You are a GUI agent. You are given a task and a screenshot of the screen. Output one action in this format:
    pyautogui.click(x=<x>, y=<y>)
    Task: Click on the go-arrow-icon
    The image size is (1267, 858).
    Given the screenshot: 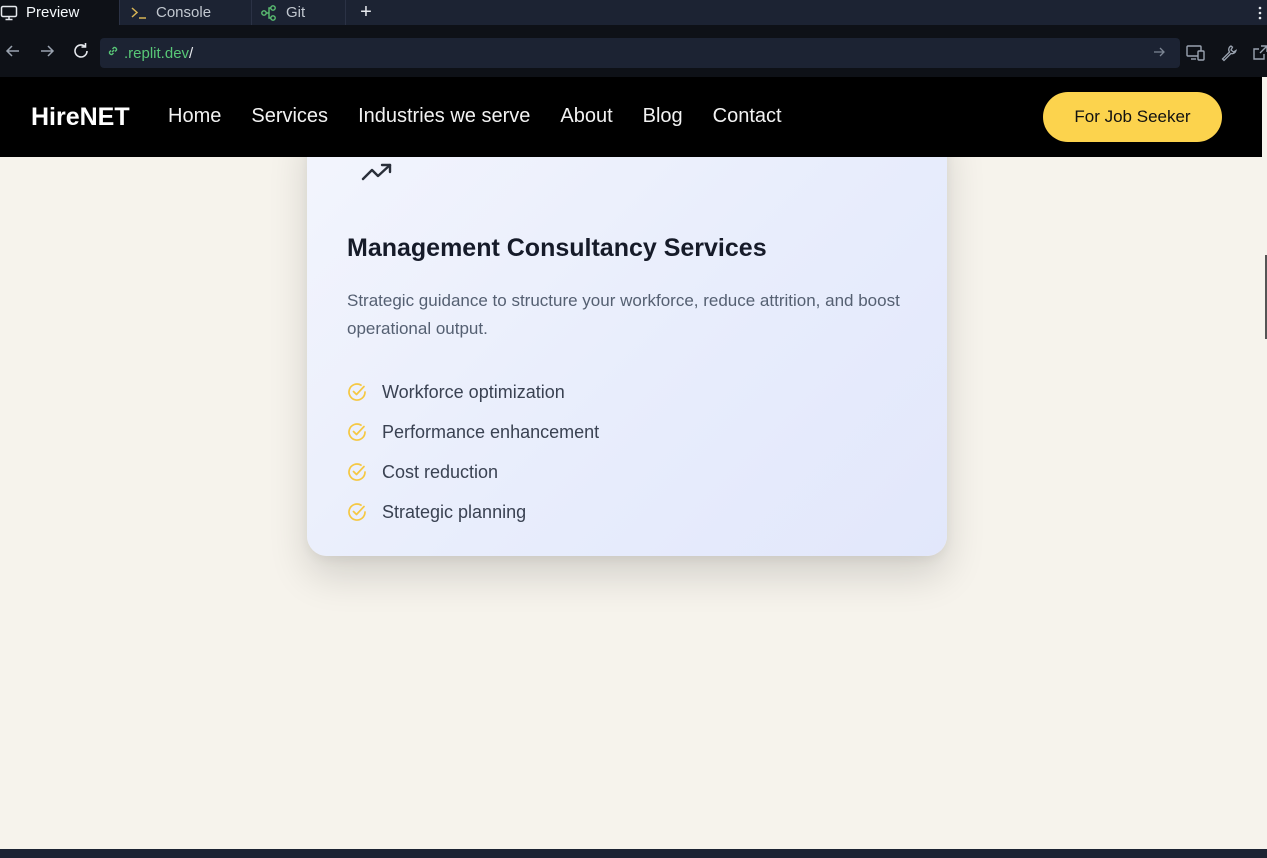 What is the action you would take?
    pyautogui.click(x=1159, y=54)
    